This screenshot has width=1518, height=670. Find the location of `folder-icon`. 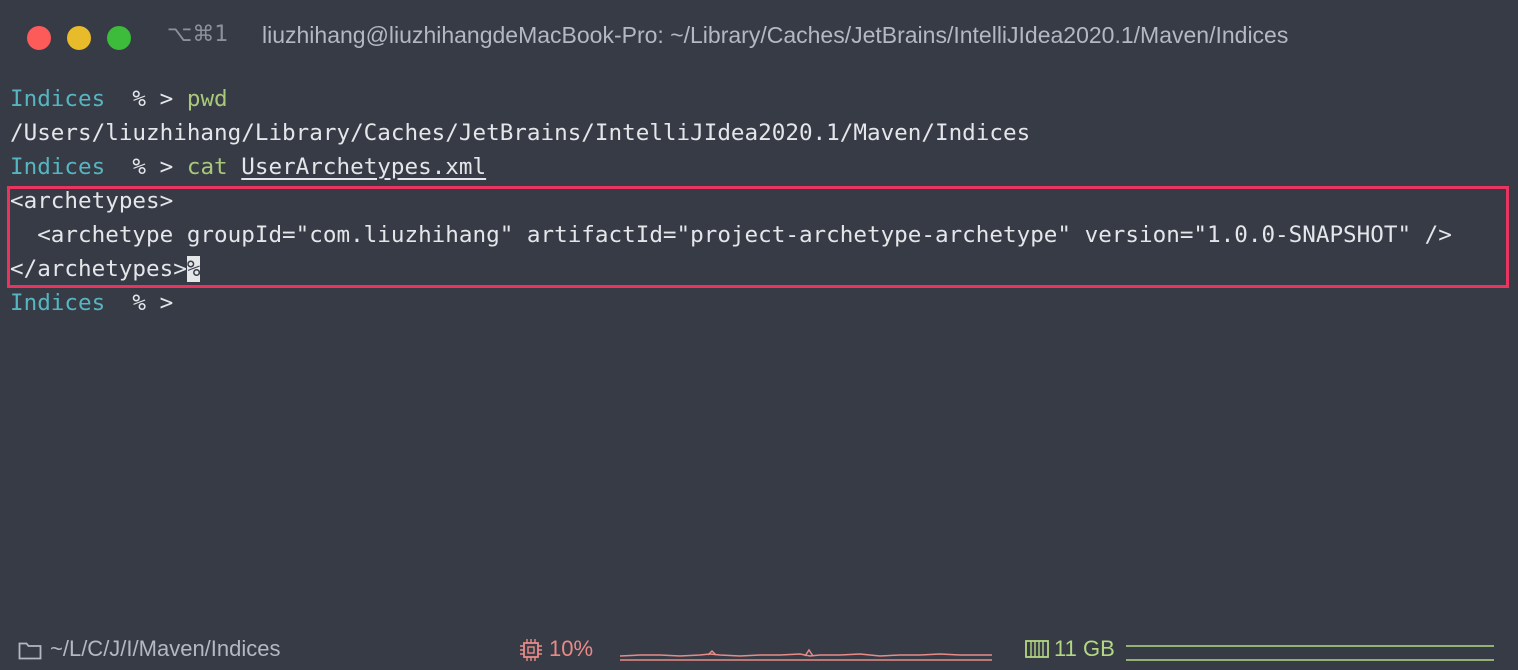

folder-icon is located at coordinates (30, 651).